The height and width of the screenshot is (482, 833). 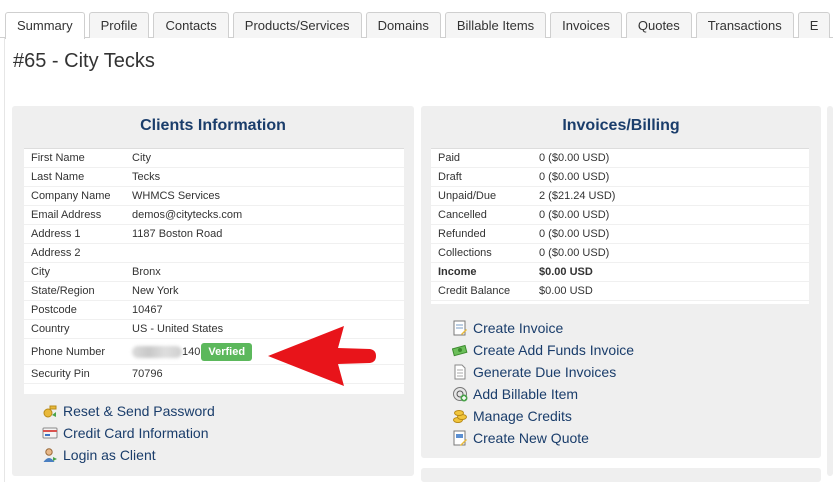 What do you see at coordinates (191, 25) in the screenshot?
I see `tab-contacts: Contacts` at bounding box center [191, 25].